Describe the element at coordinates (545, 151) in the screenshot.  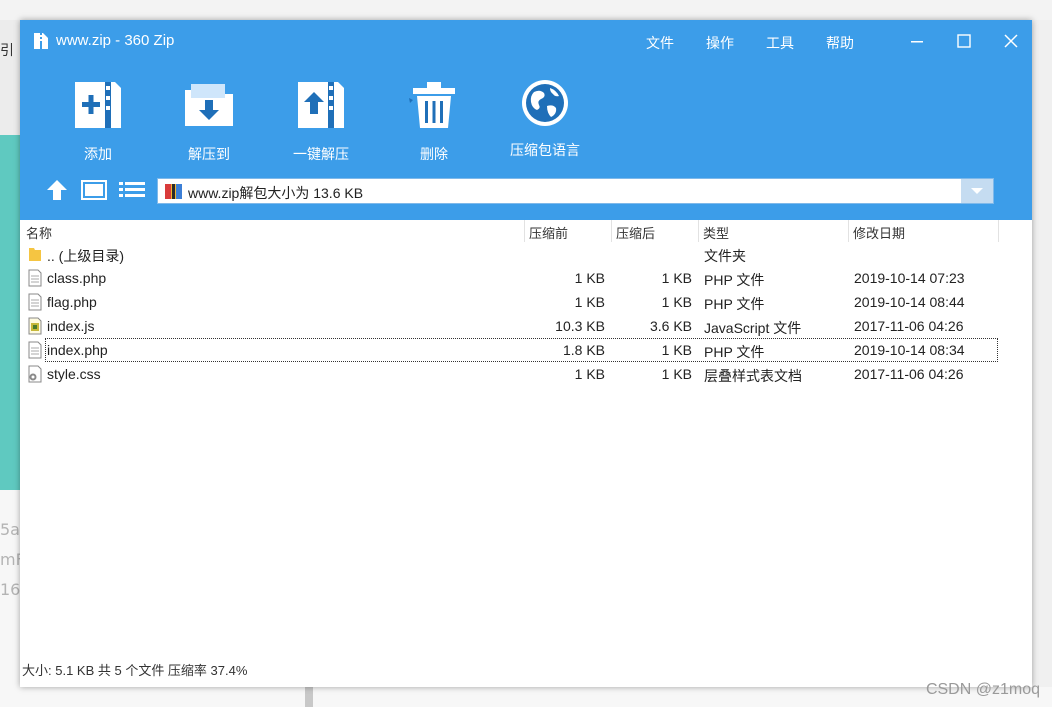
I see `archive-language-label: 压缩包语言` at that location.